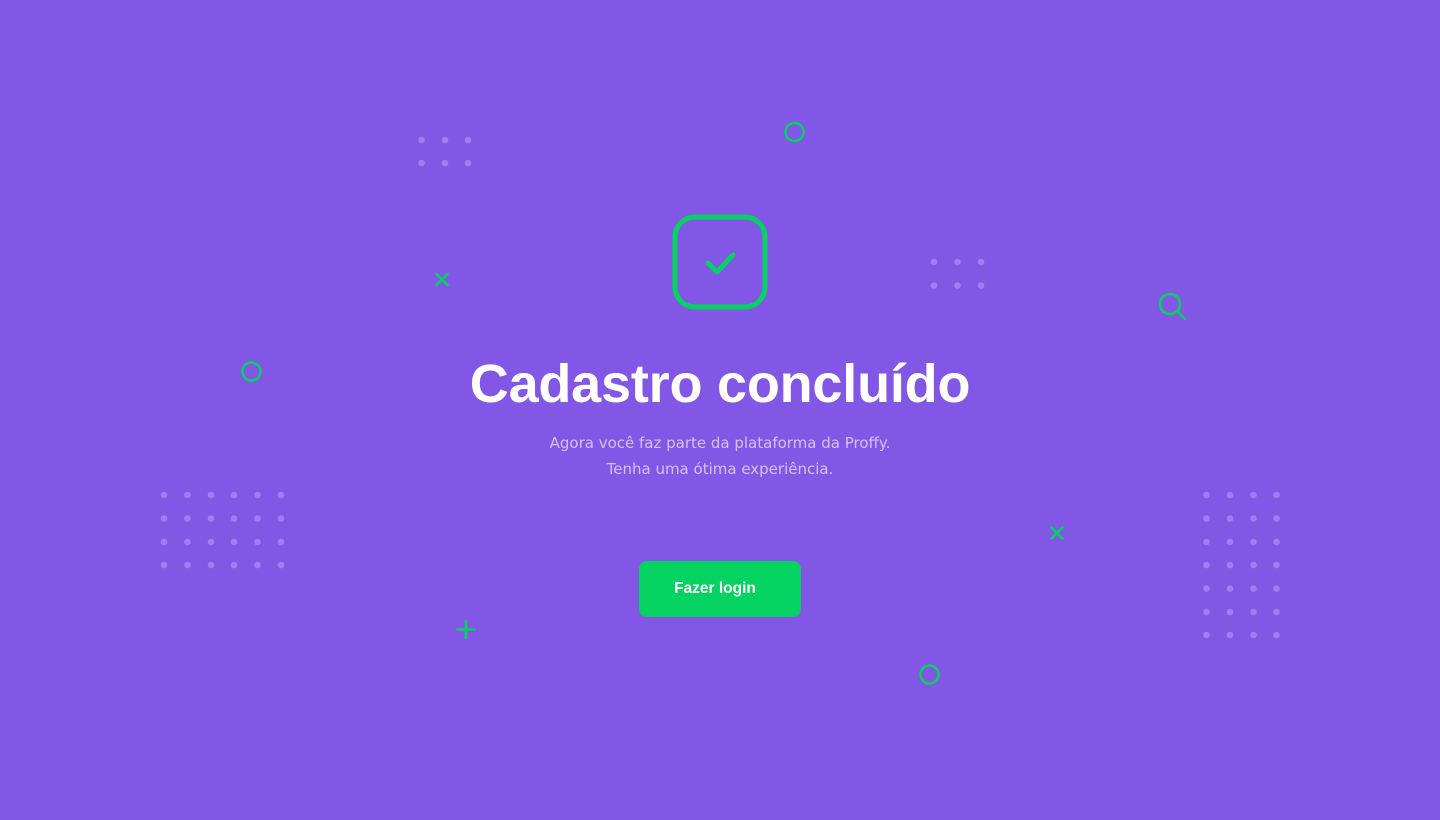 The width and height of the screenshot is (1440, 820). I want to click on page-title: Cadastro concluído, so click(720, 384).